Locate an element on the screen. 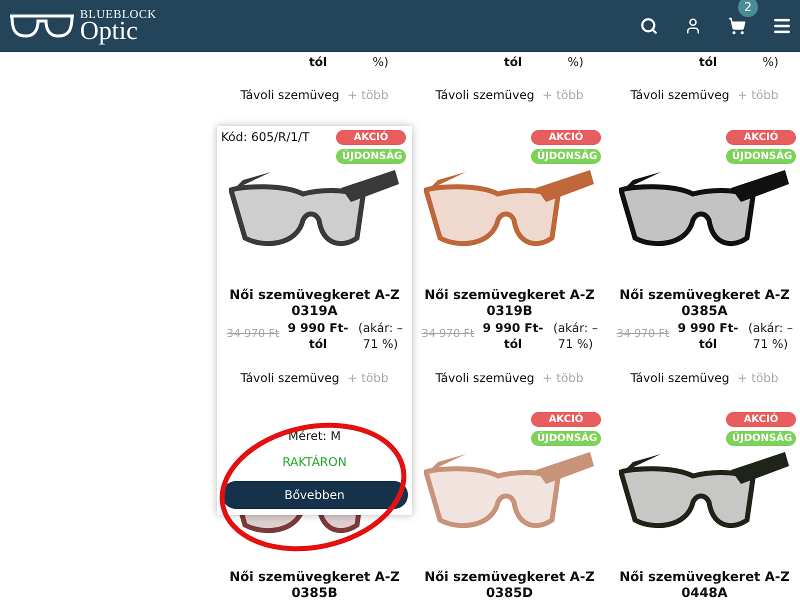 This screenshot has height=600, width=800. stock-status: RAKTÁRON is located at coordinates (314, 462).